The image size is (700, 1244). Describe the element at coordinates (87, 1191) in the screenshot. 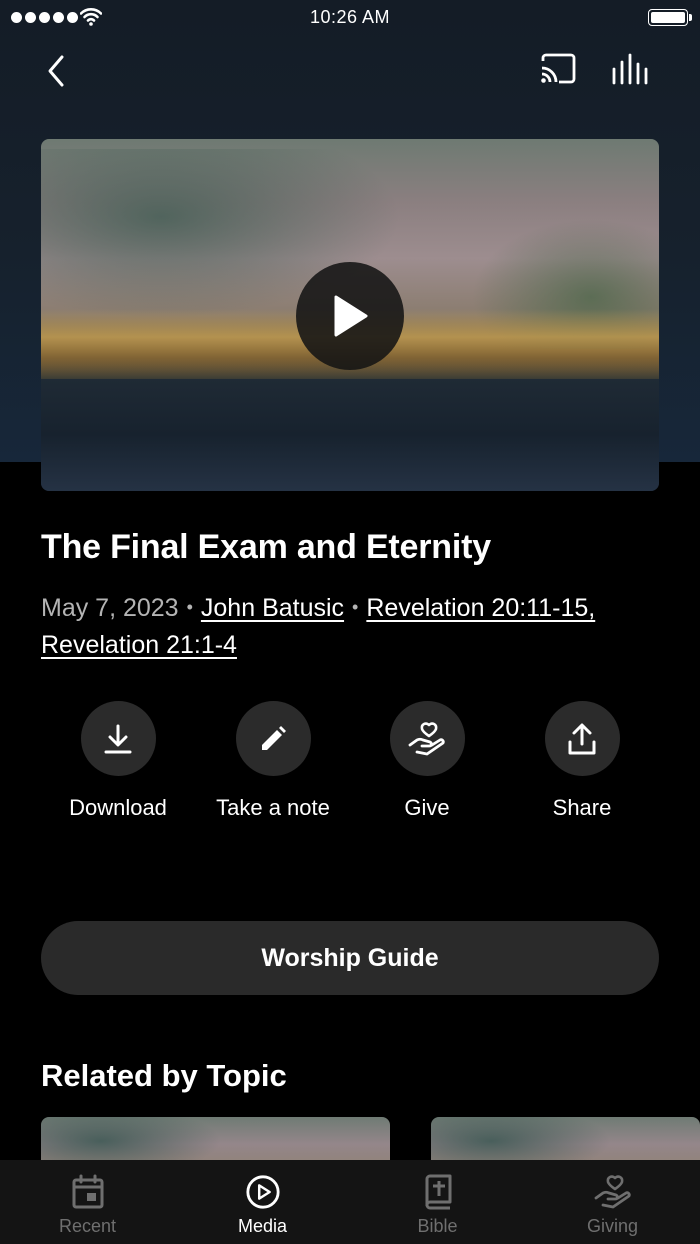

I see `calendar-icon` at that location.